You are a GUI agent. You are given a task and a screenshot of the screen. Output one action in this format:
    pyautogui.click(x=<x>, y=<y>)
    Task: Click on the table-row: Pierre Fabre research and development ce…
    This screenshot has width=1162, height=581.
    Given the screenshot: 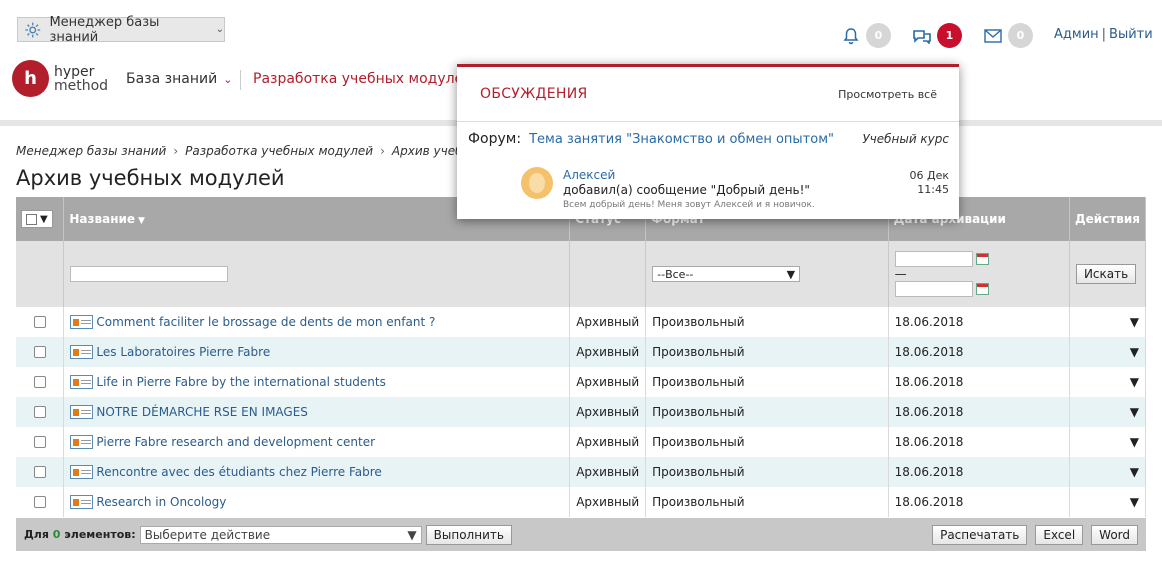 What is the action you would take?
    pyautogui.click(x=581, y=442)
    